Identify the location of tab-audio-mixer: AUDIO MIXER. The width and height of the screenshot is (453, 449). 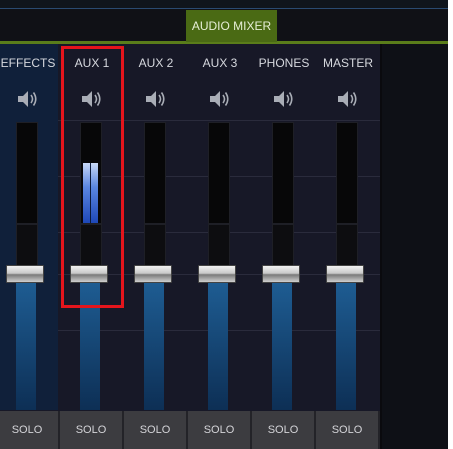
(231, 26).